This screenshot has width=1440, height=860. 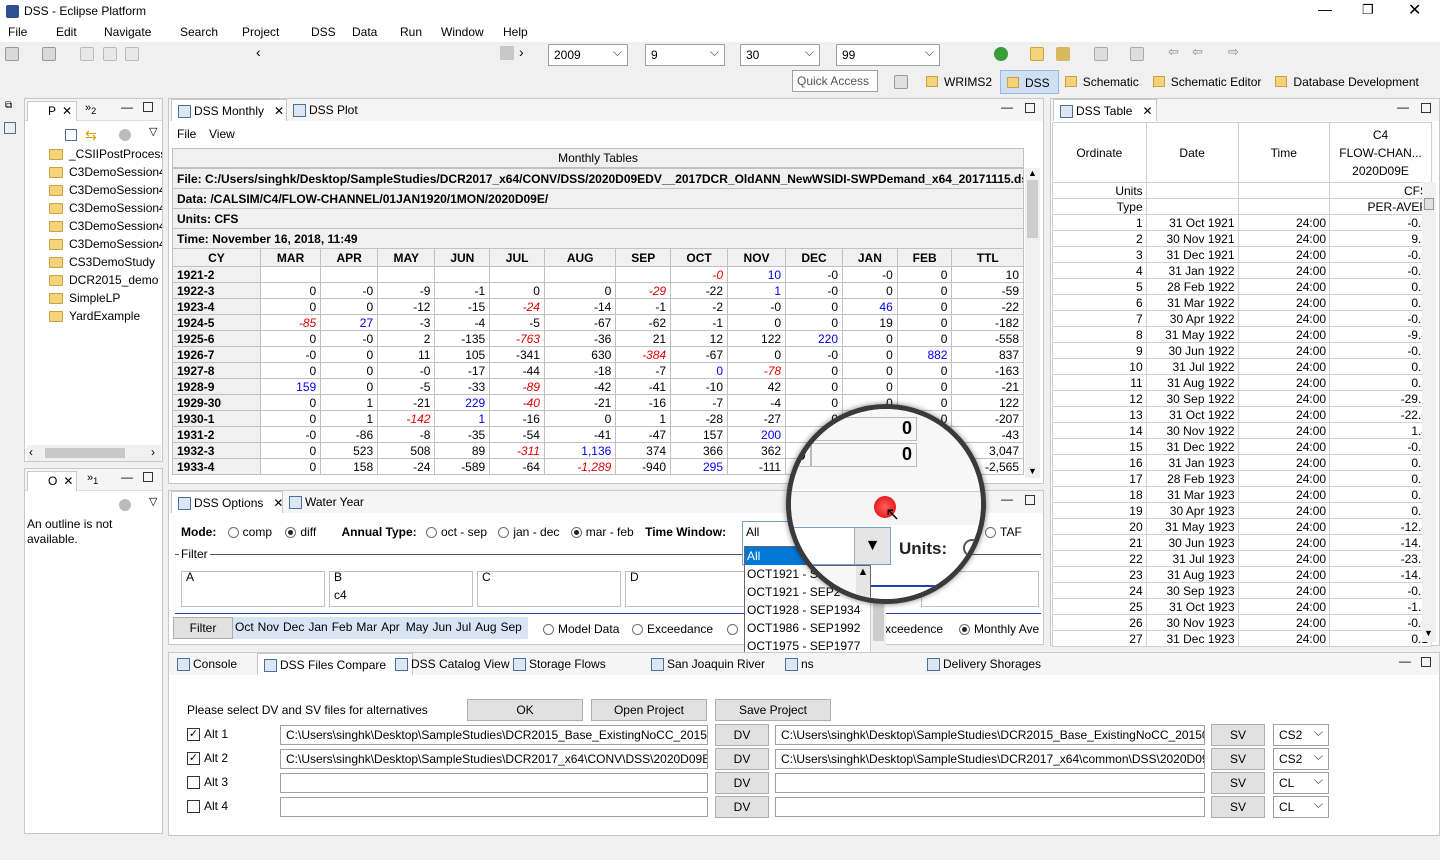 What do you see at coordinates (507, 53) in the screenshot?
I see `scroll-thumb` at bounding box center [507, 53].